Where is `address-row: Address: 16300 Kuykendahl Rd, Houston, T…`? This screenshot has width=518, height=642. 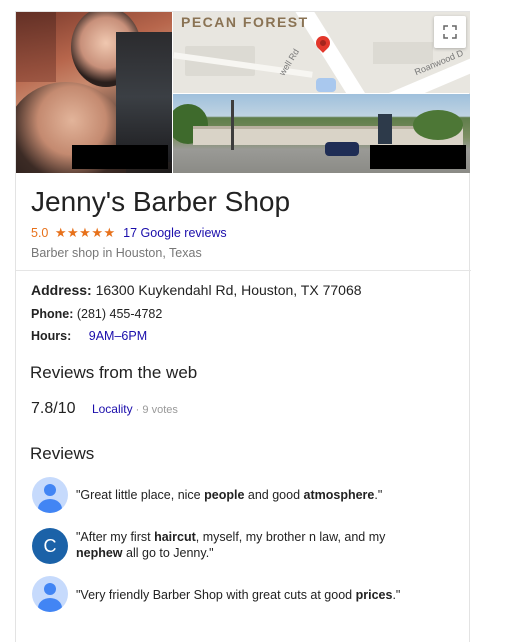
address-row: Address: 16300 Kuykendahl Rd, Houston, T… is located at coordinates (196, 290).